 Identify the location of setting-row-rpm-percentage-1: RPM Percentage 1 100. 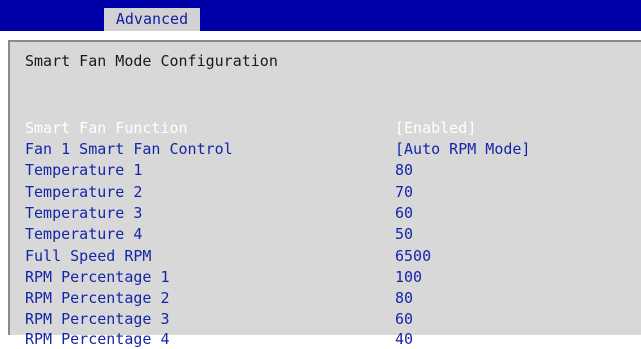
(320, 277).